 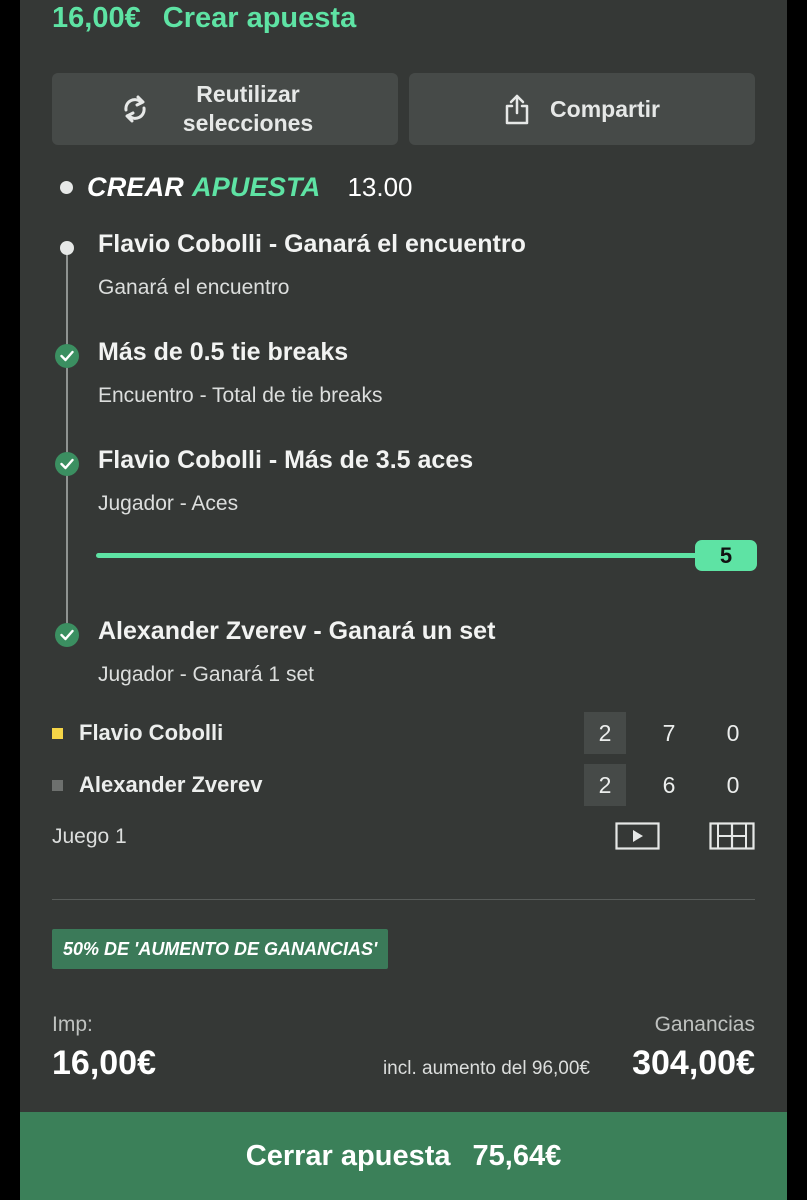 I want to click on current-game-label: Juego 1, so click(x=89, y=836).